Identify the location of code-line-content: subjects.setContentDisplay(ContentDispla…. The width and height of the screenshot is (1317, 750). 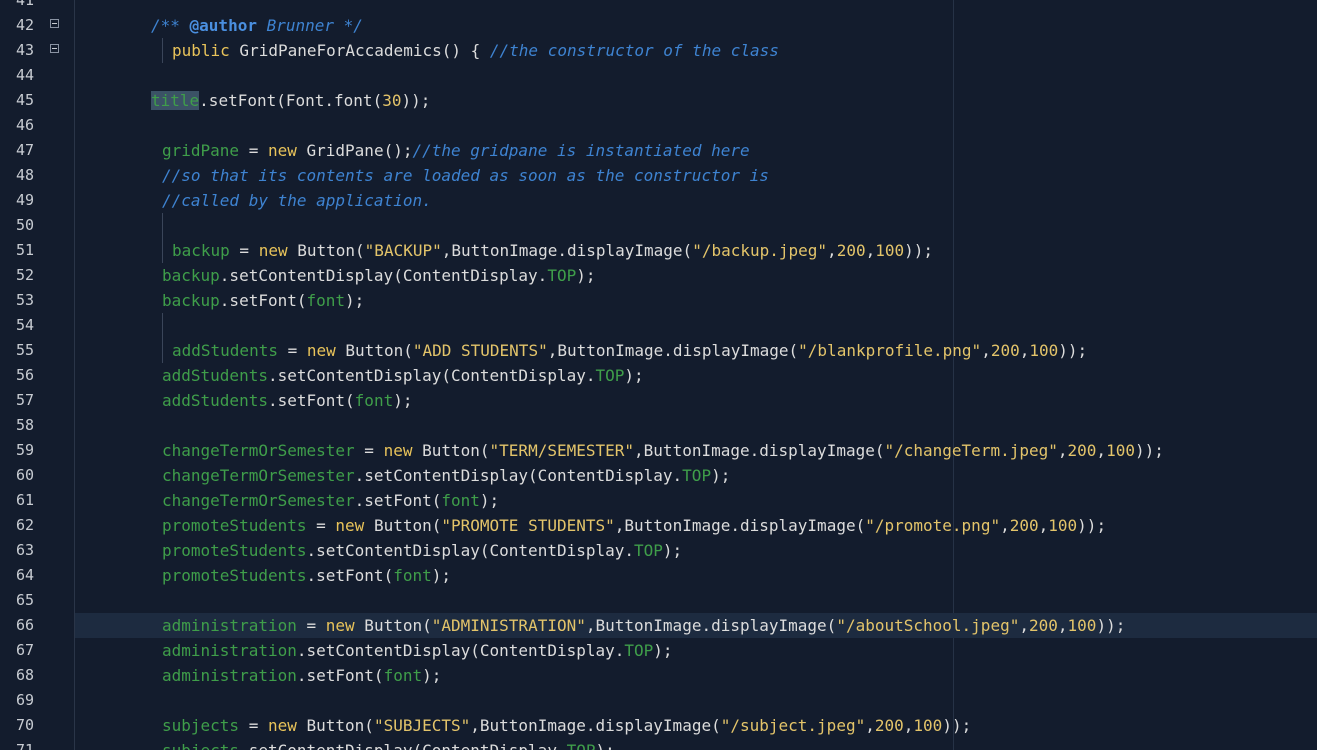
(696, 744).